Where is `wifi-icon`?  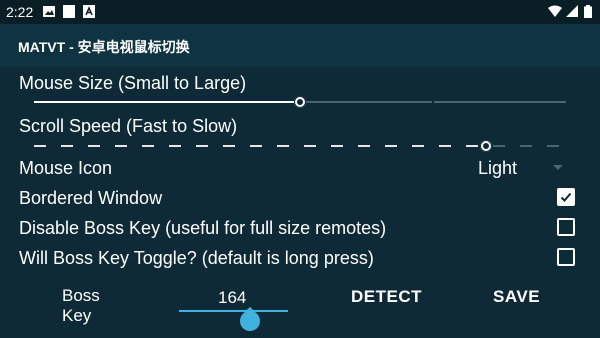
wifi-icon is located at coordinates (555, 11).